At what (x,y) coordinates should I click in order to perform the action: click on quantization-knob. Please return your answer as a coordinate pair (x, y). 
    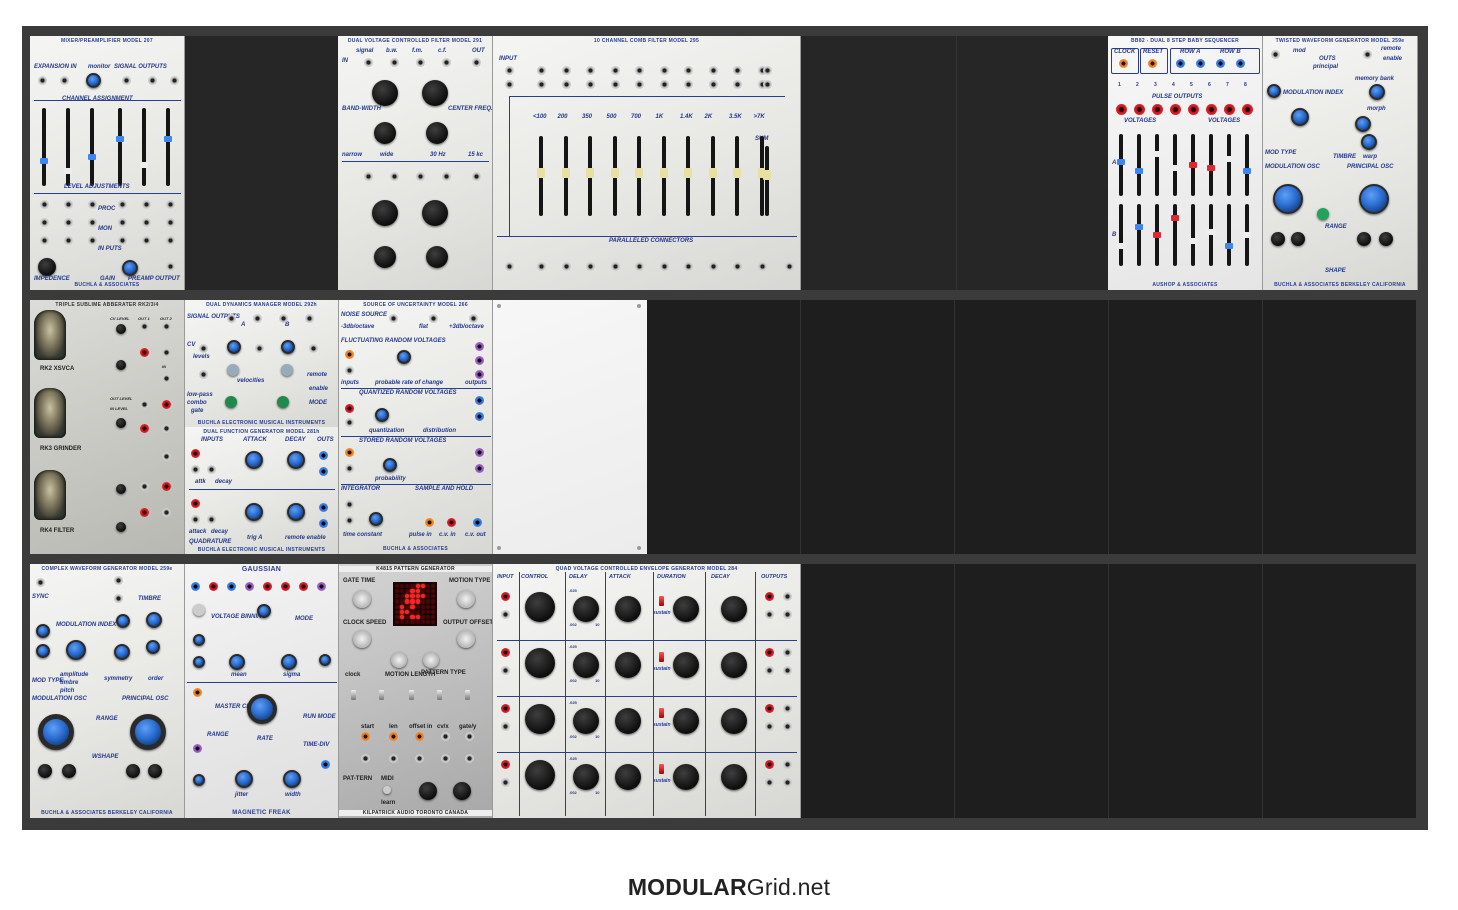
    Looking at the image, I should click on (382, 415).